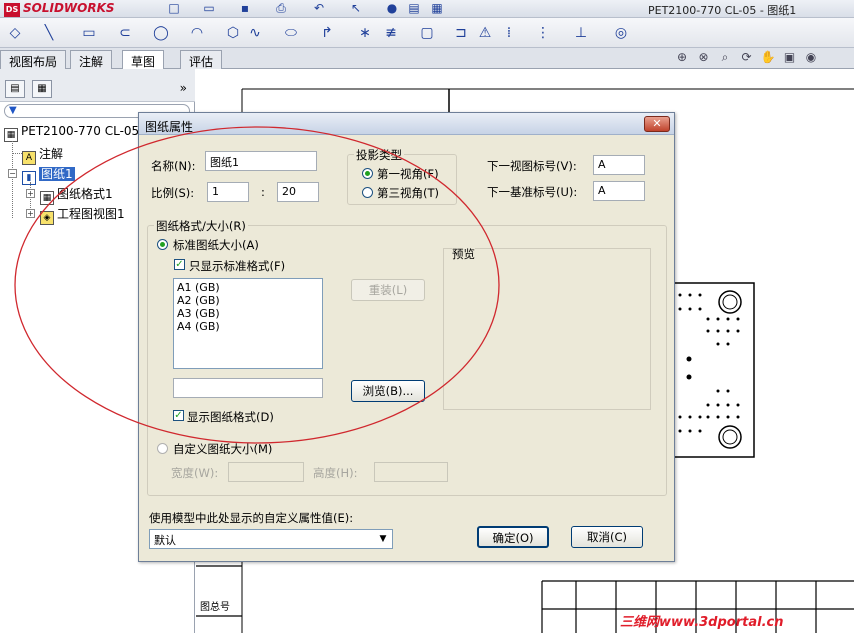  What do you see at coordinates (379, 155) in the screenshot?
I see `projection-group-title: 投影类型` at bounding box center [379, 155].